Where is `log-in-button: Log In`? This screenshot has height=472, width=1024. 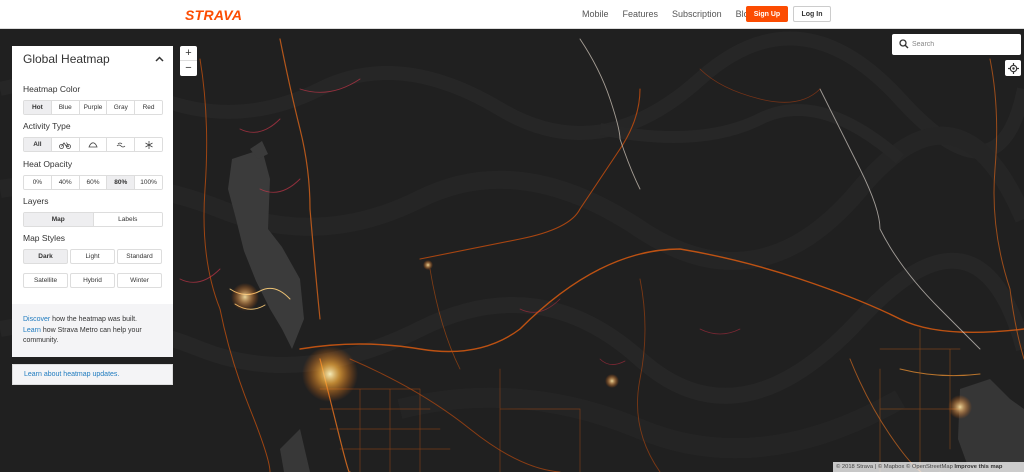
log-in-button: Log In is located at coordinates (812, 14).